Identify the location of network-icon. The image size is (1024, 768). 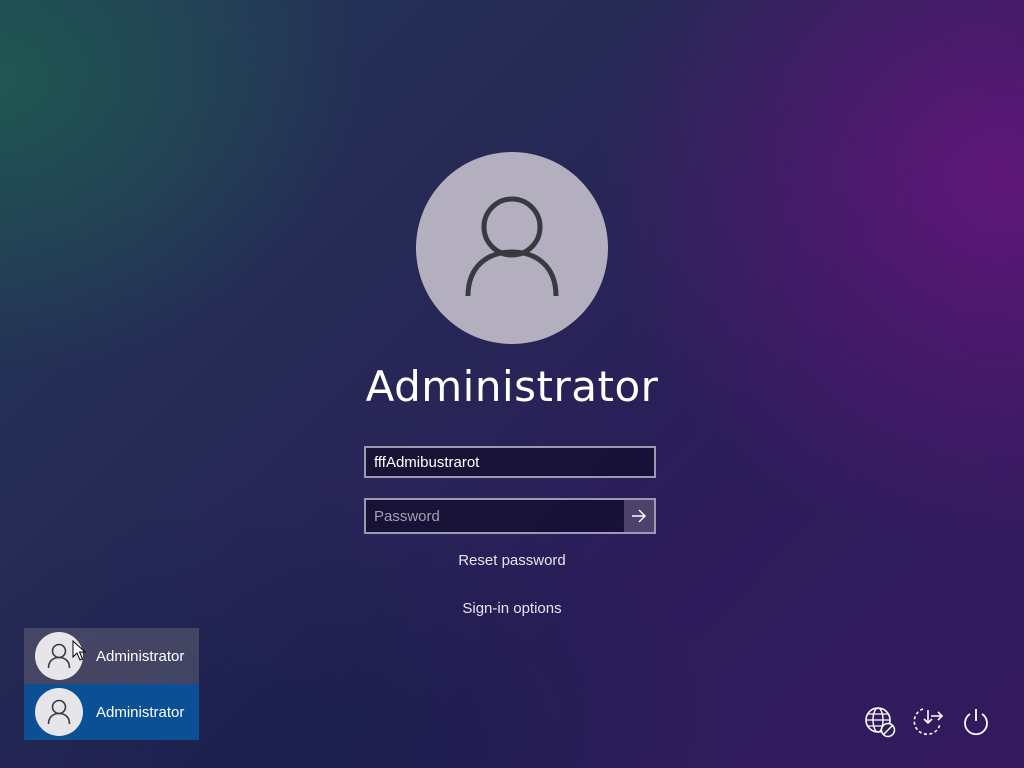
(880, 722).